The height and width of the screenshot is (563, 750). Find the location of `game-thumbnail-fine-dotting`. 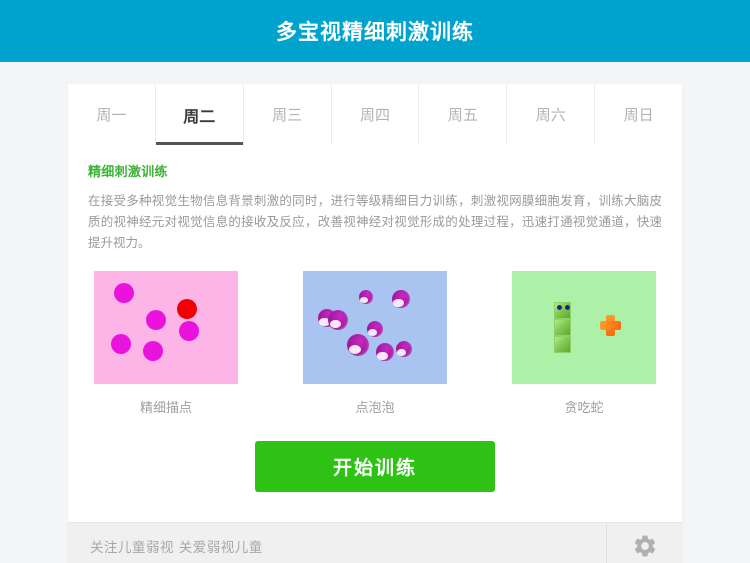

game-thumbnail-fine-dotting is located at coordinates (166, 327).